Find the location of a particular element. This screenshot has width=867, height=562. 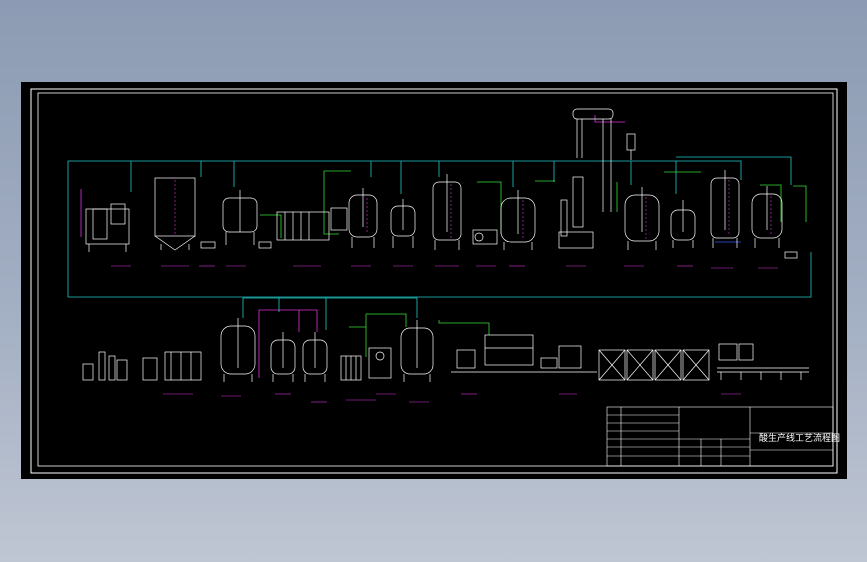

upper-labels is located at coordinates (444, 267).